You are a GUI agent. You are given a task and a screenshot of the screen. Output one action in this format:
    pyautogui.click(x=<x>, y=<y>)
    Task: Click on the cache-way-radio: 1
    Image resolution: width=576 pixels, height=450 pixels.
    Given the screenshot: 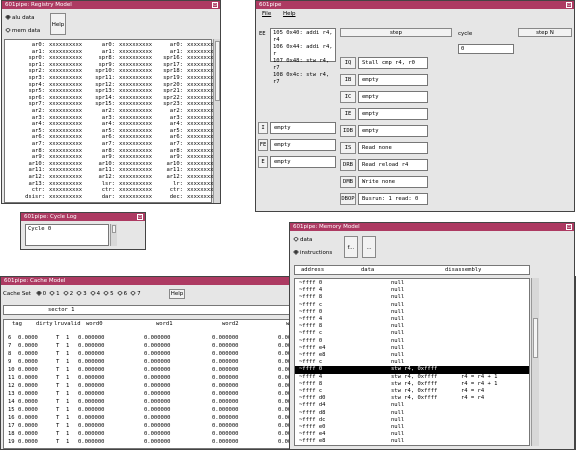 What is the action you would take?
    pyautogui.click(x=54, y=294)
    